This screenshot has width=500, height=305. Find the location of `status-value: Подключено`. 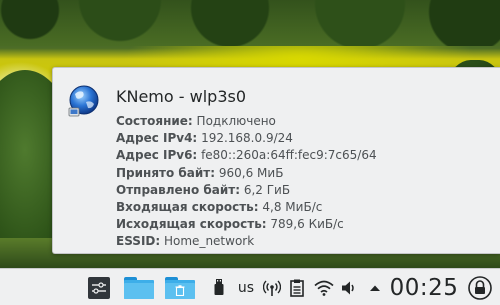

status-value: Подключено is located at coordinates (236, 121).